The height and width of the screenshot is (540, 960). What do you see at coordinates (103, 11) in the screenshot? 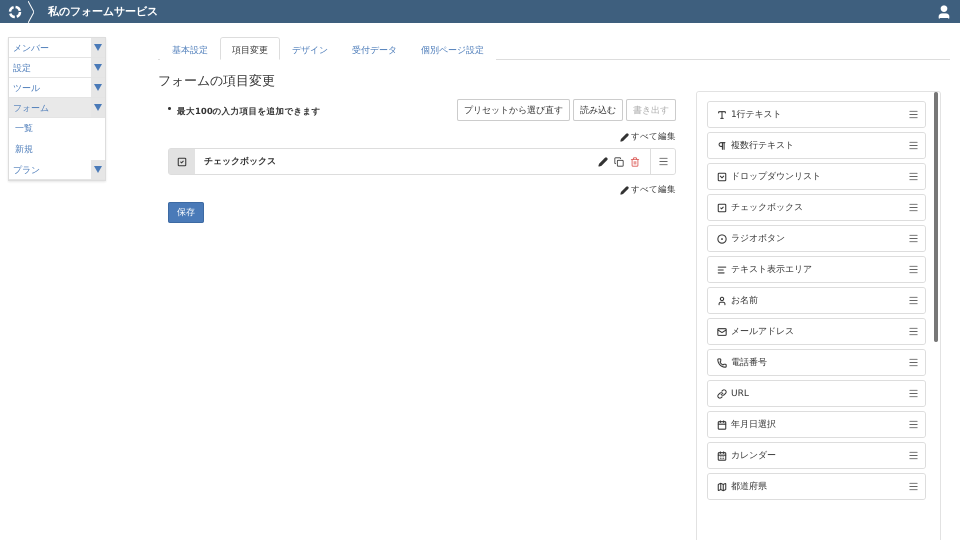
I see `app-title: 私のフォームサービス` at bounding box center [103, 11].